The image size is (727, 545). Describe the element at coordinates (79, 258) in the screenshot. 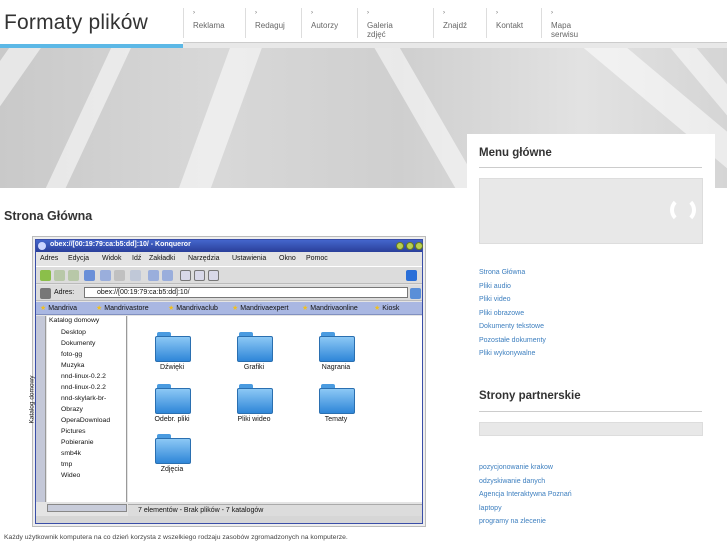

I see `menu-edycja: Edycja` at that location.